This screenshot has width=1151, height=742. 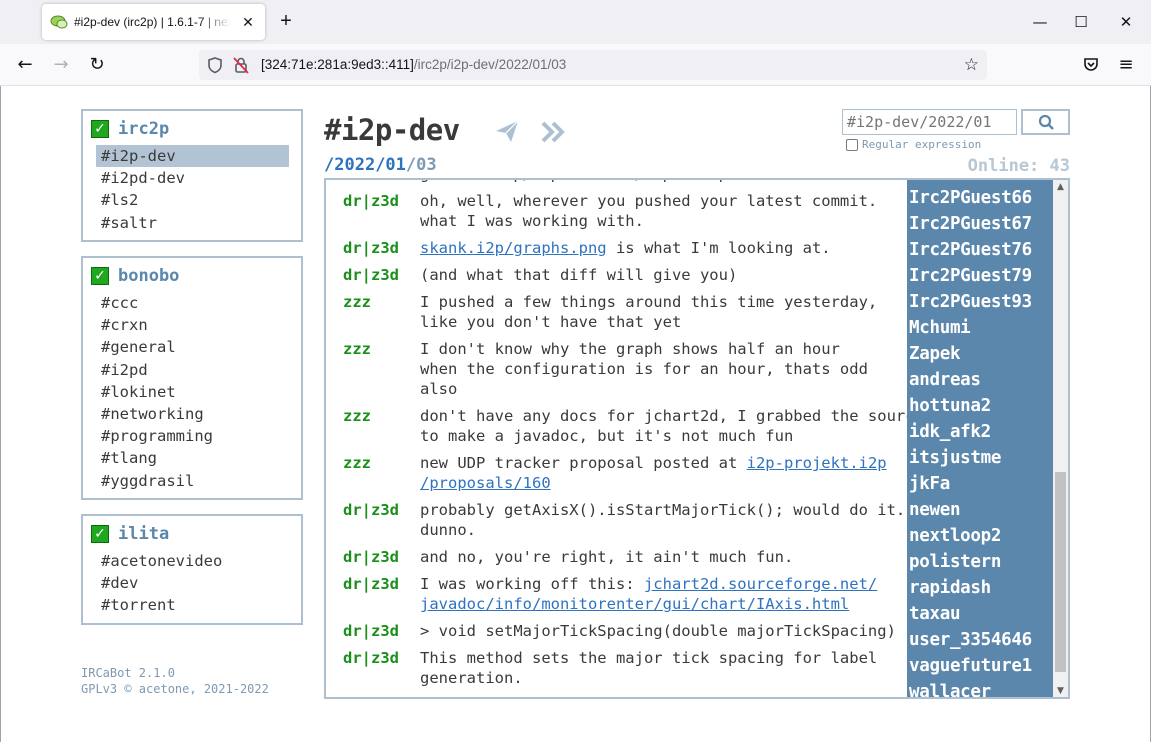 What do you see at coordinates (190, 178) in the screenshot?
I see `channel-link: #i2pd-dev` at bounding box center [190, 178].